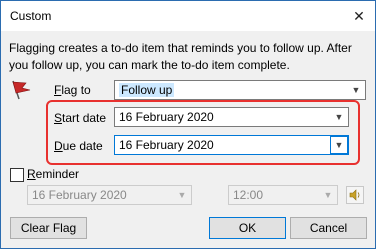  I want to click on cancel-button: Cancel, so click(328, 228).